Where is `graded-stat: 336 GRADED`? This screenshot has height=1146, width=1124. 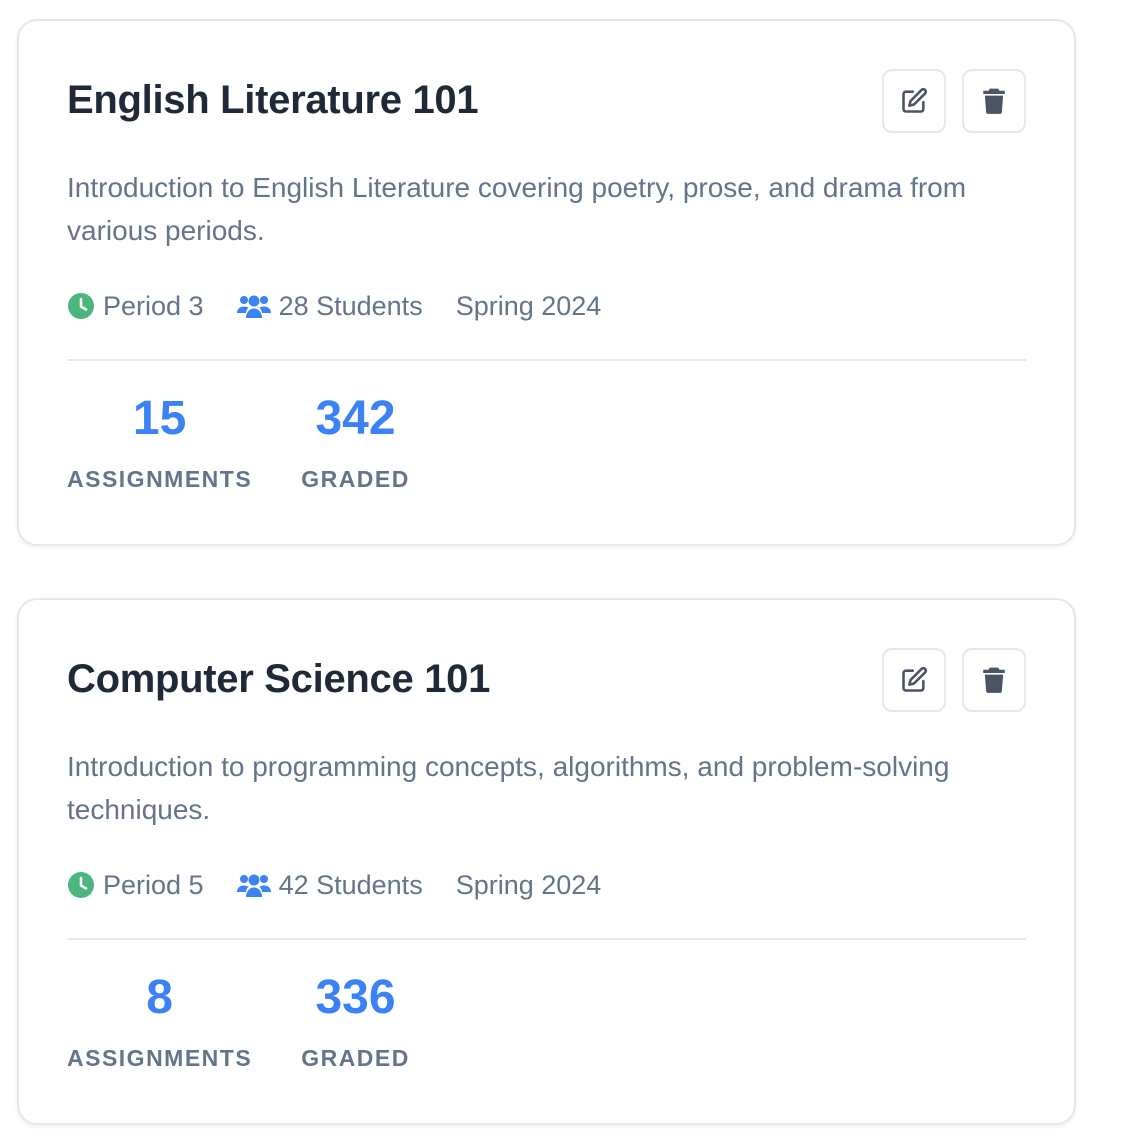
graded-stat: 336 GRADED is located at coordinates (355, 1021).